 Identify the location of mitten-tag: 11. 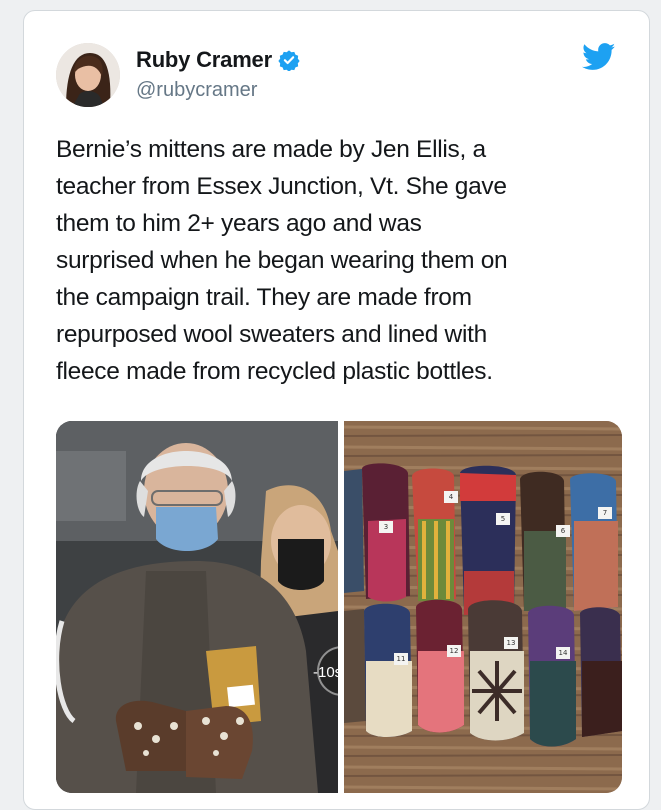
(401, 659).